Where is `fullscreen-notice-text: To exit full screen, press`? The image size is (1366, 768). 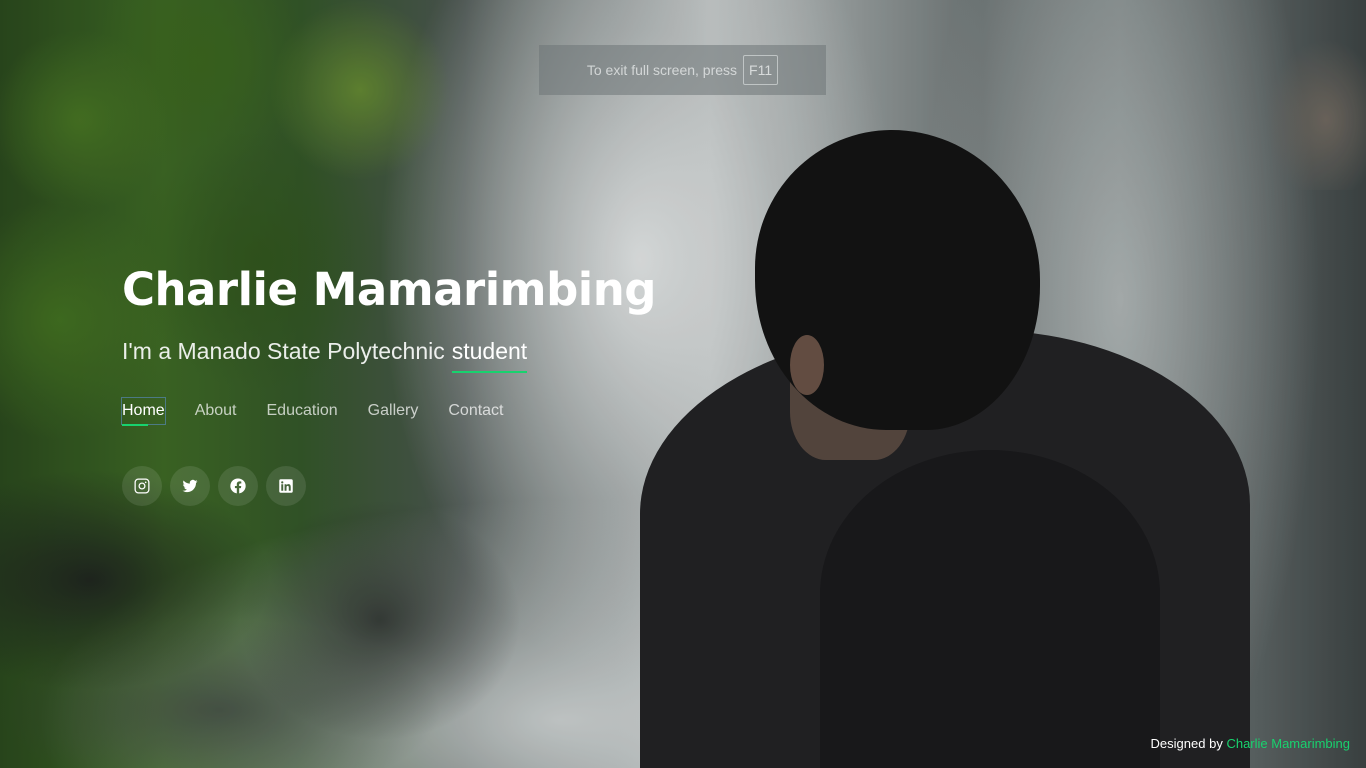 fullscreen-notice-text: To exit full screen, press is located at coordinates (662, 70).